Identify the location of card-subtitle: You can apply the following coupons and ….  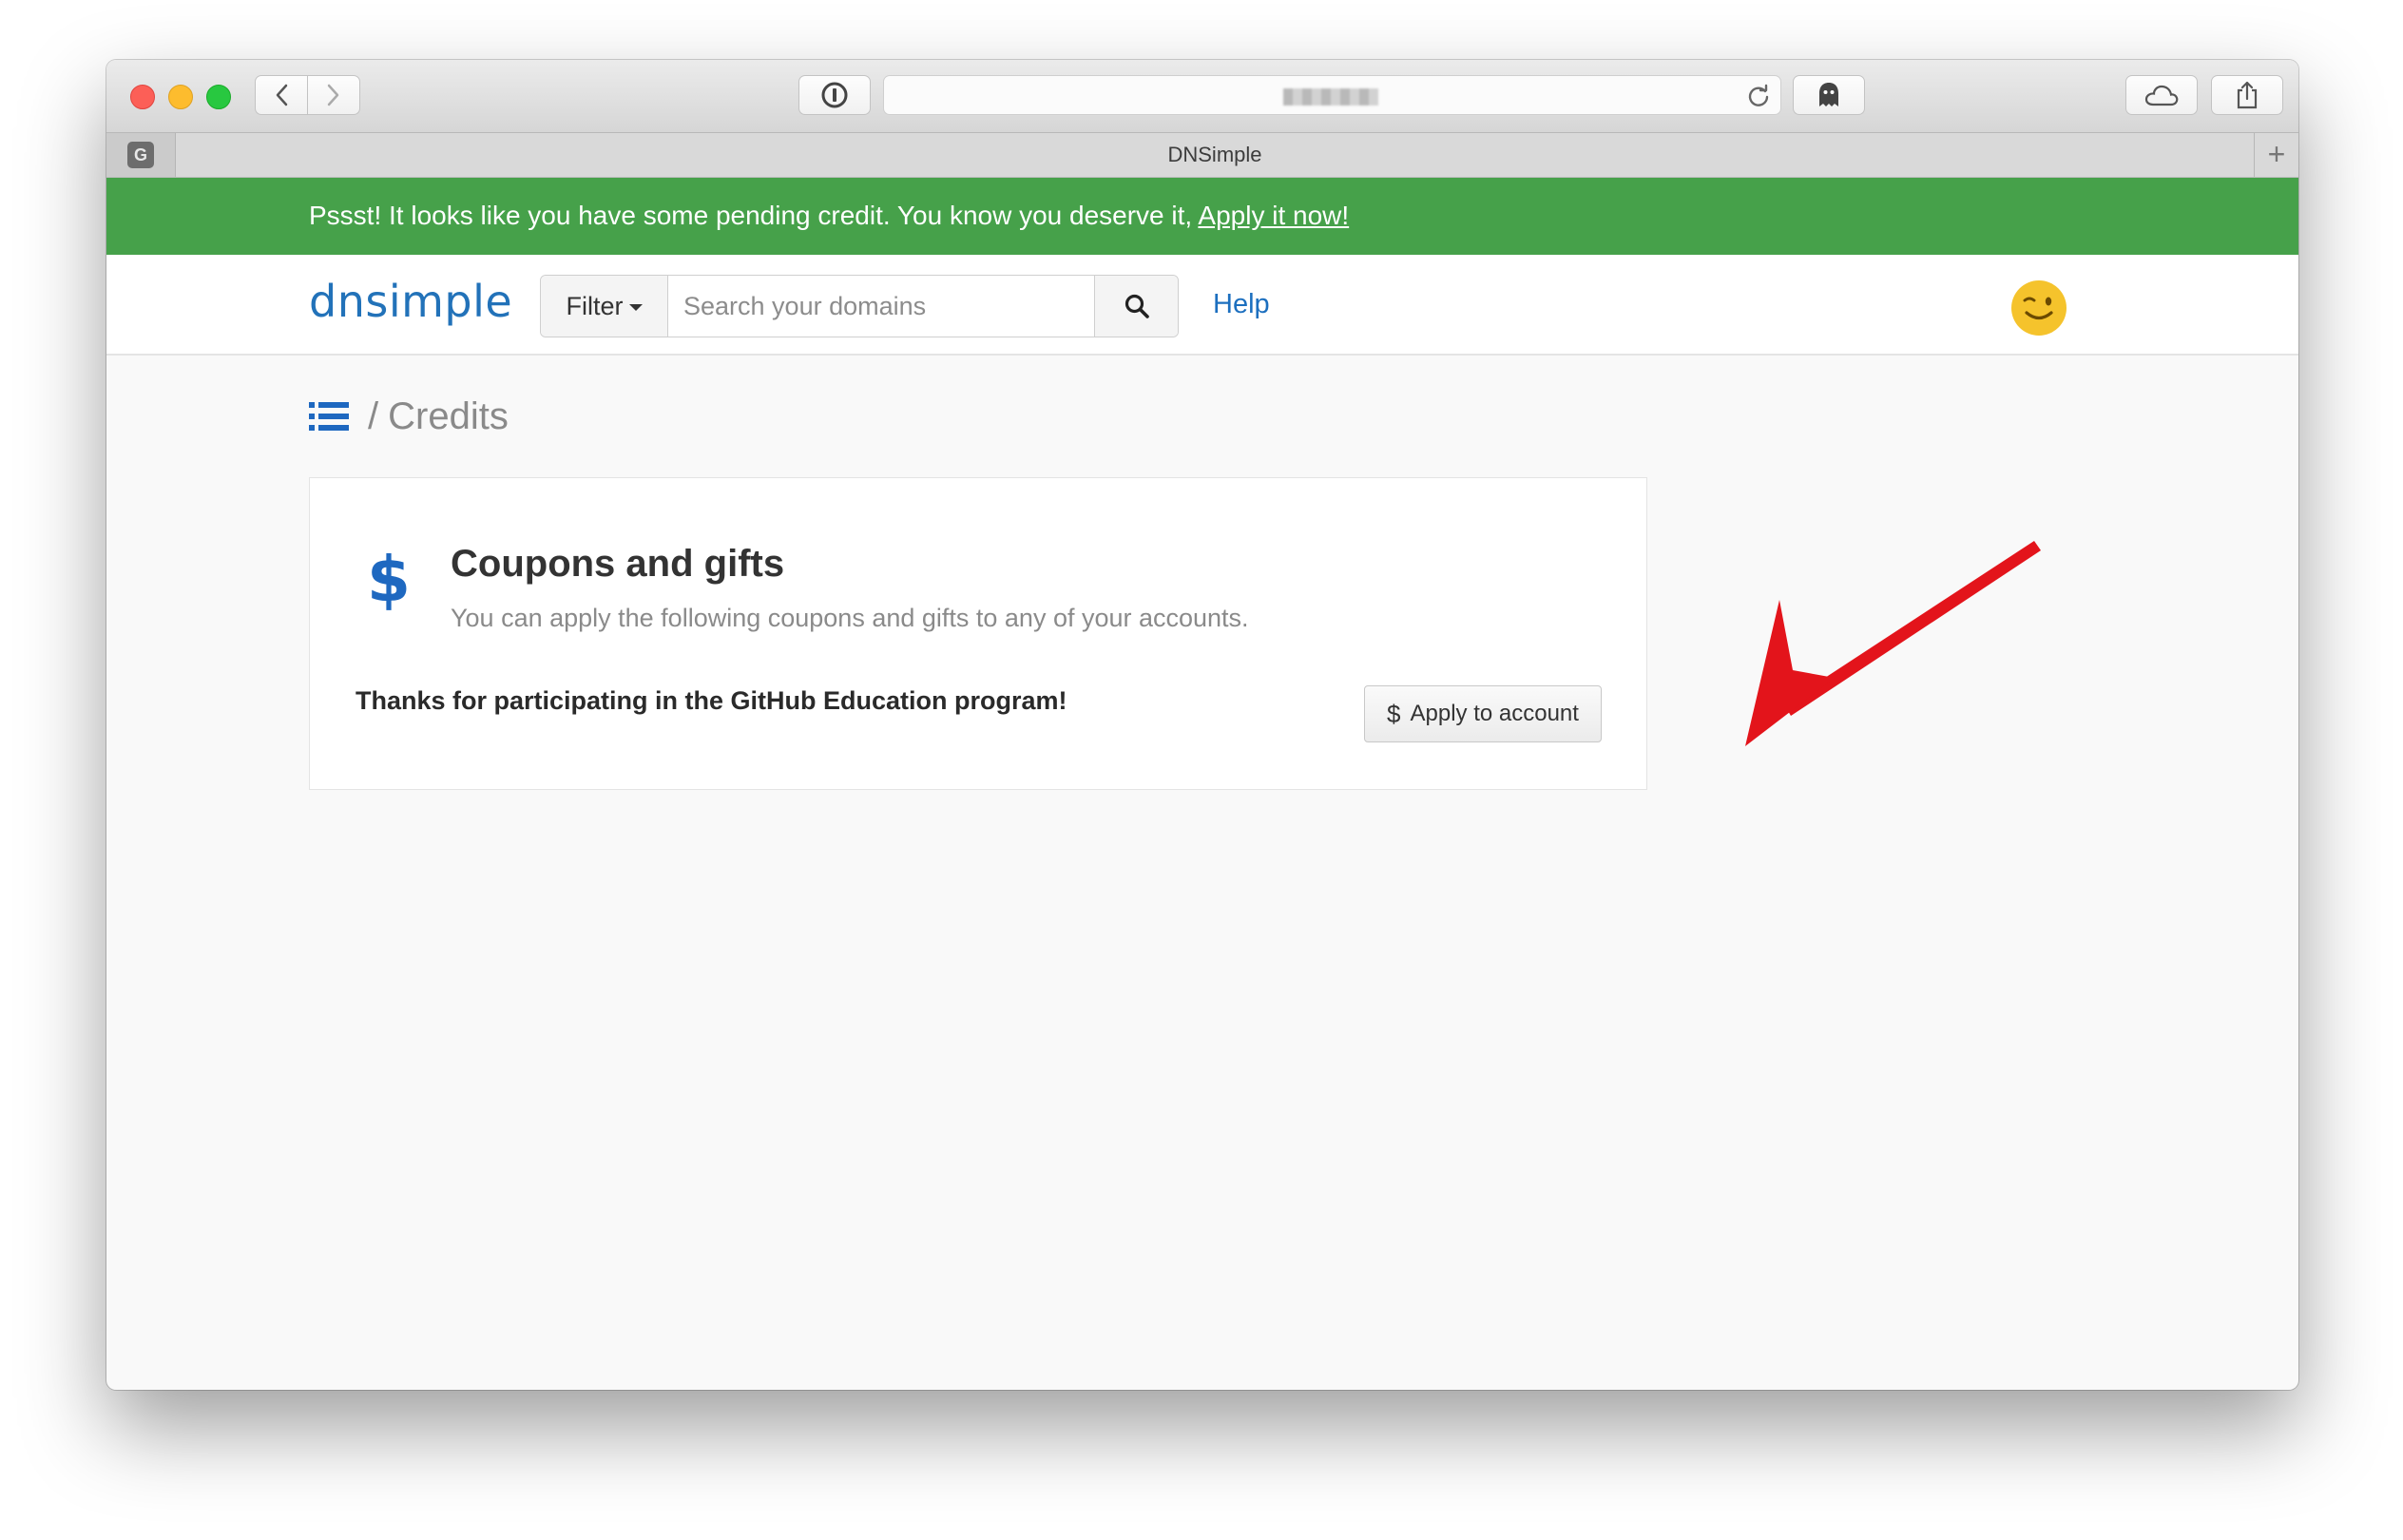
(850, 618).